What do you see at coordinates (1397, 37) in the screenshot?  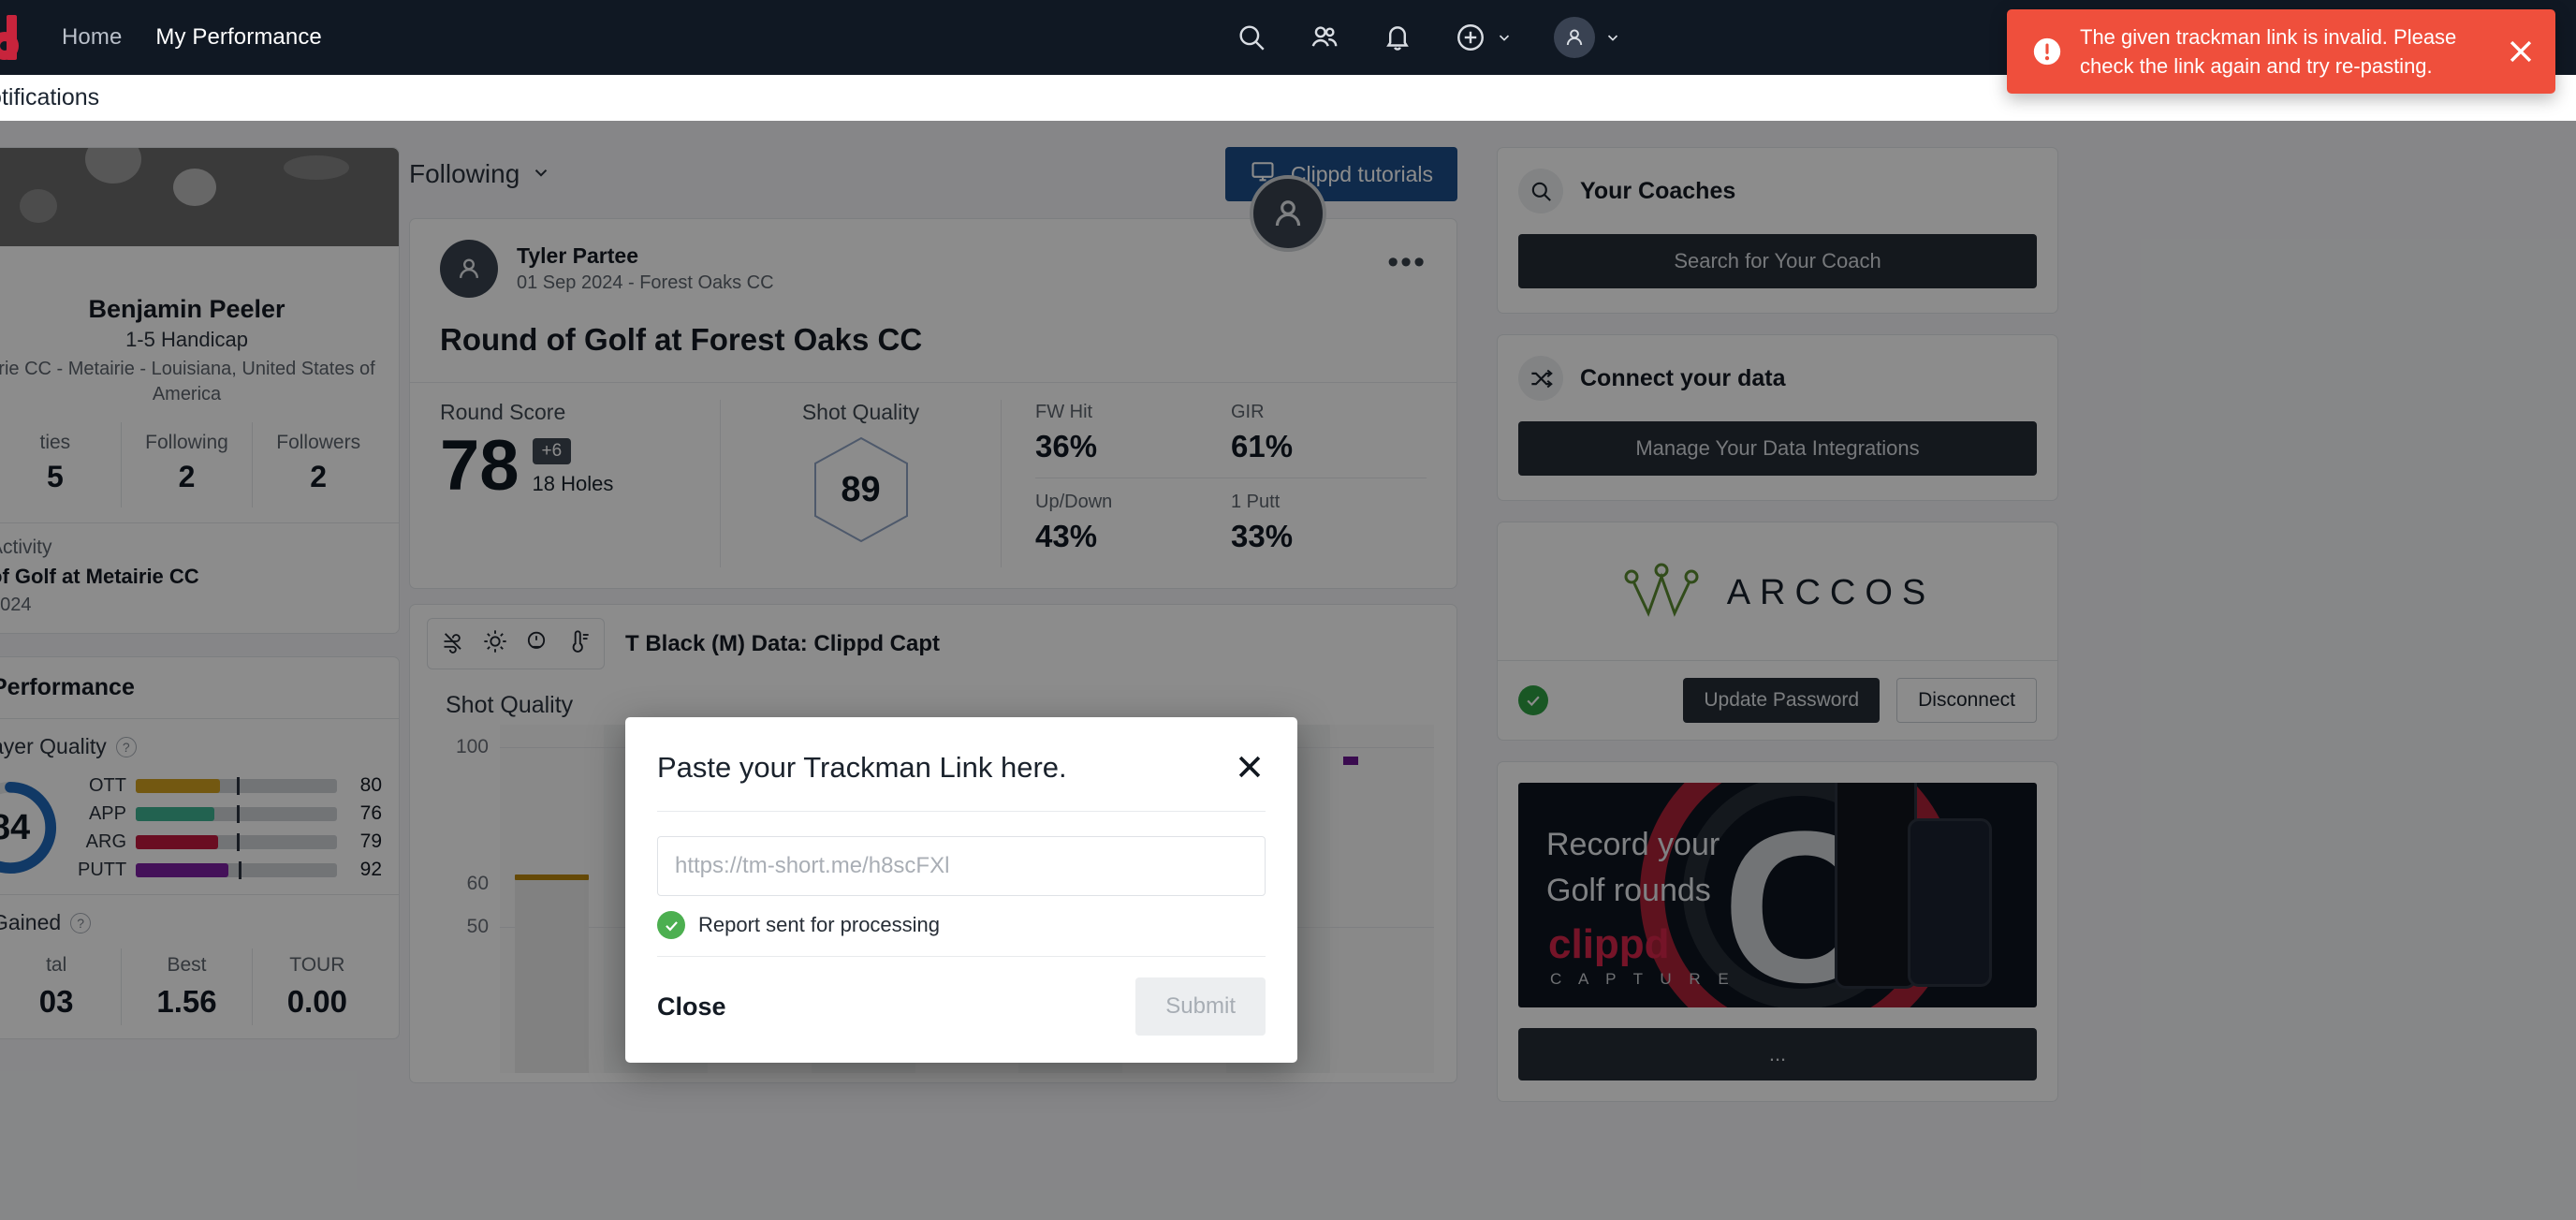 I see `bell-icon` at bounding box center [1397, 37].